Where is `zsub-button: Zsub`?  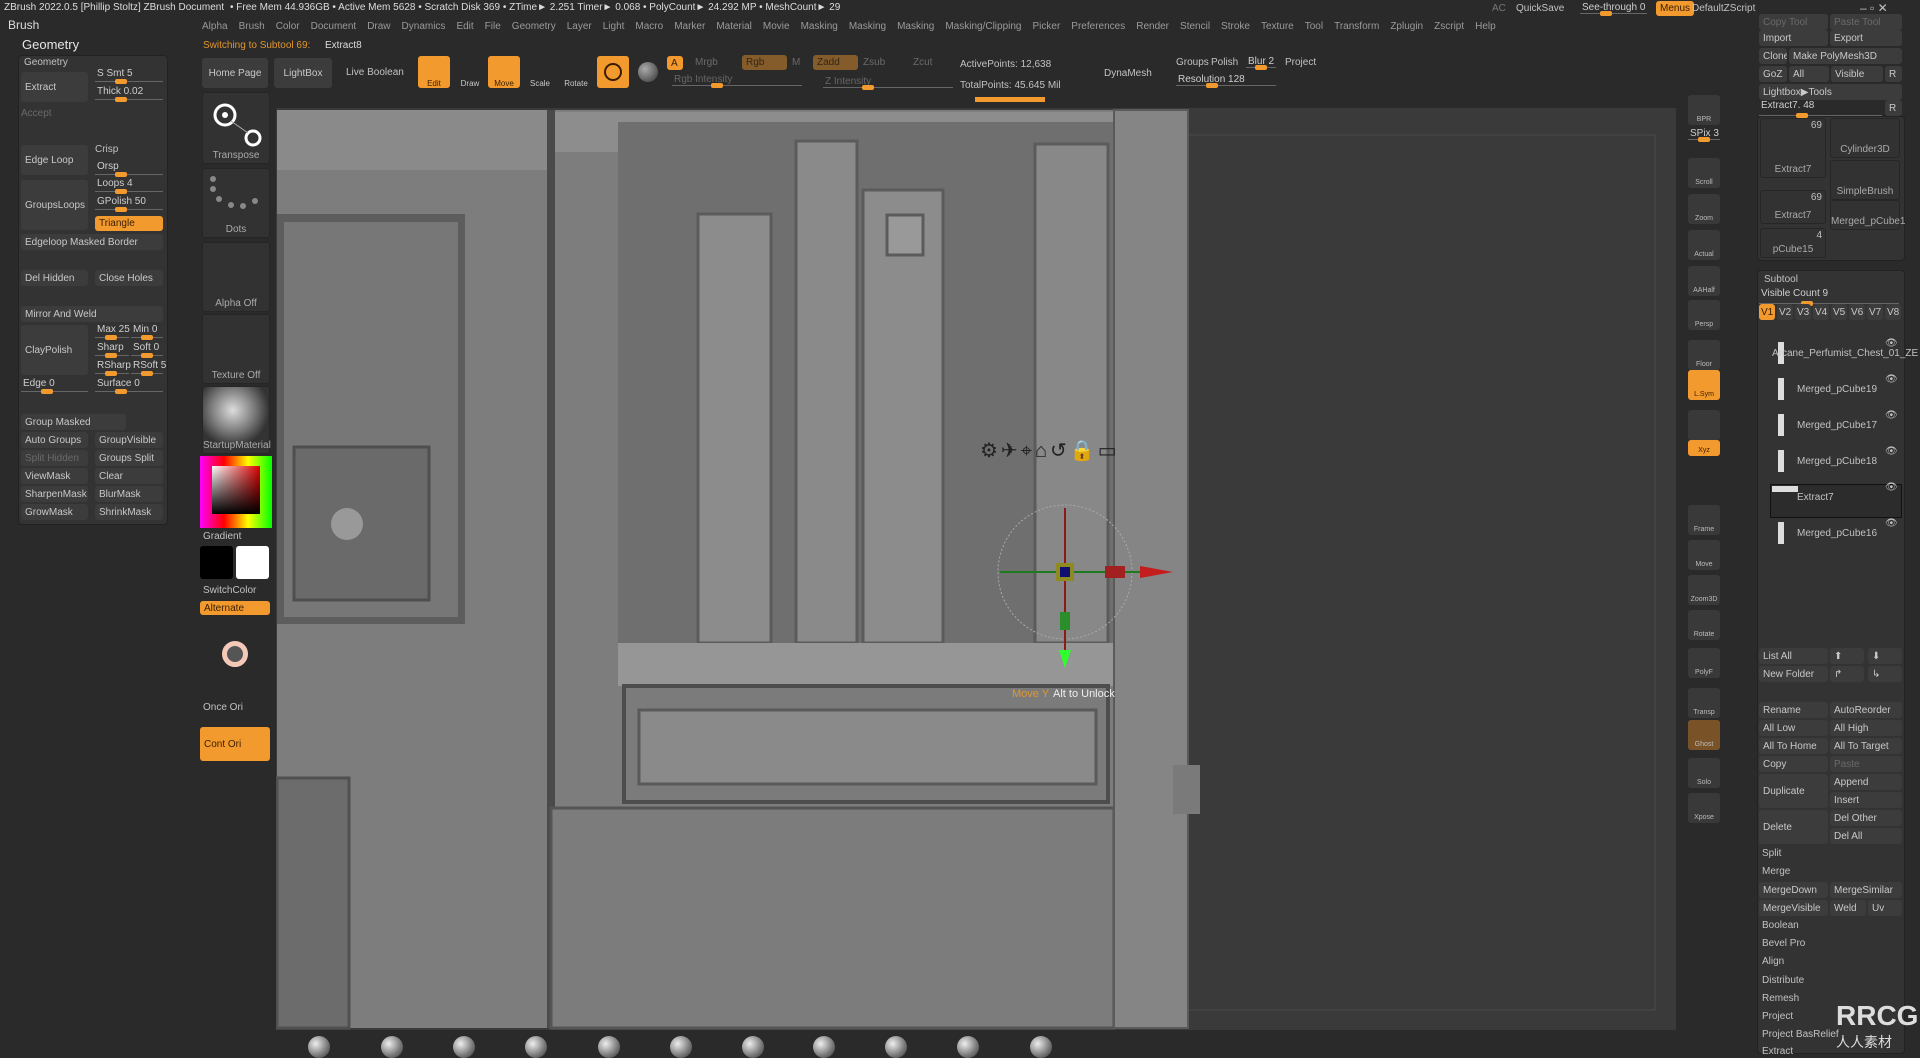 zsub-button: Zsub is located at coordinates (874, 62).